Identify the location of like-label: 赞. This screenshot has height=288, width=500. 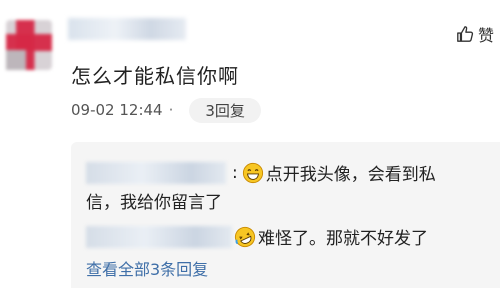
(485, 35).